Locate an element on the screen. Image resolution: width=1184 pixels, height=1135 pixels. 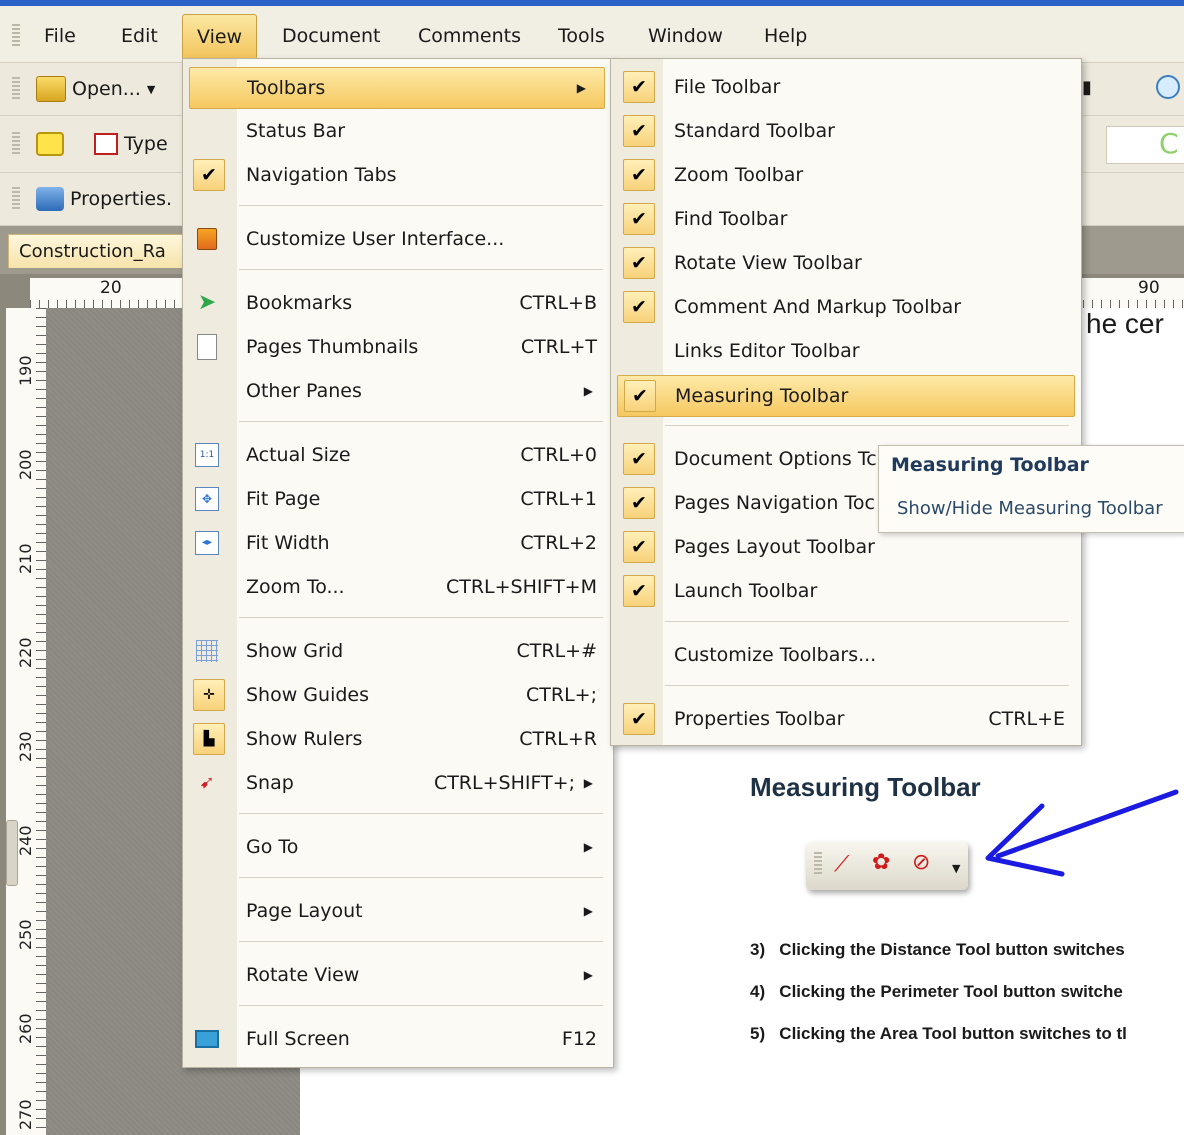
dropdown-arrow-icon: ▼ is located at coordinates (151, 89).